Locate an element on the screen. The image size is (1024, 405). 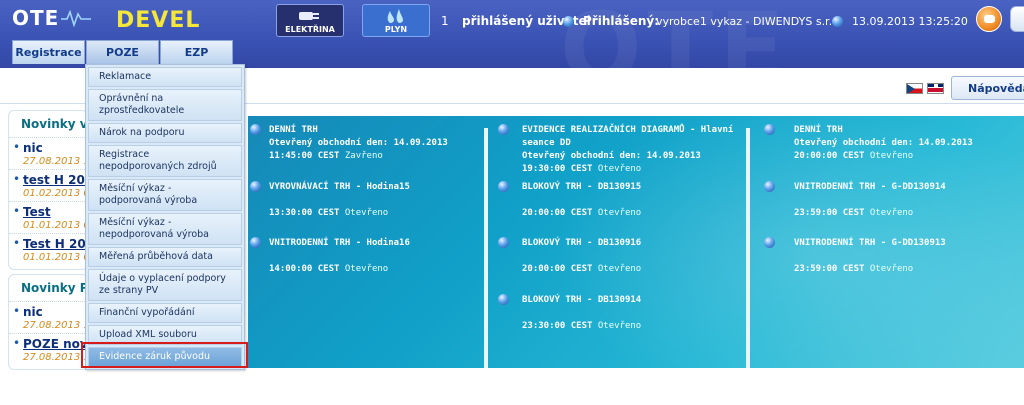
market-title: BLOKOVÝ TRH - DB130916 is located at coordinates (582, 243).